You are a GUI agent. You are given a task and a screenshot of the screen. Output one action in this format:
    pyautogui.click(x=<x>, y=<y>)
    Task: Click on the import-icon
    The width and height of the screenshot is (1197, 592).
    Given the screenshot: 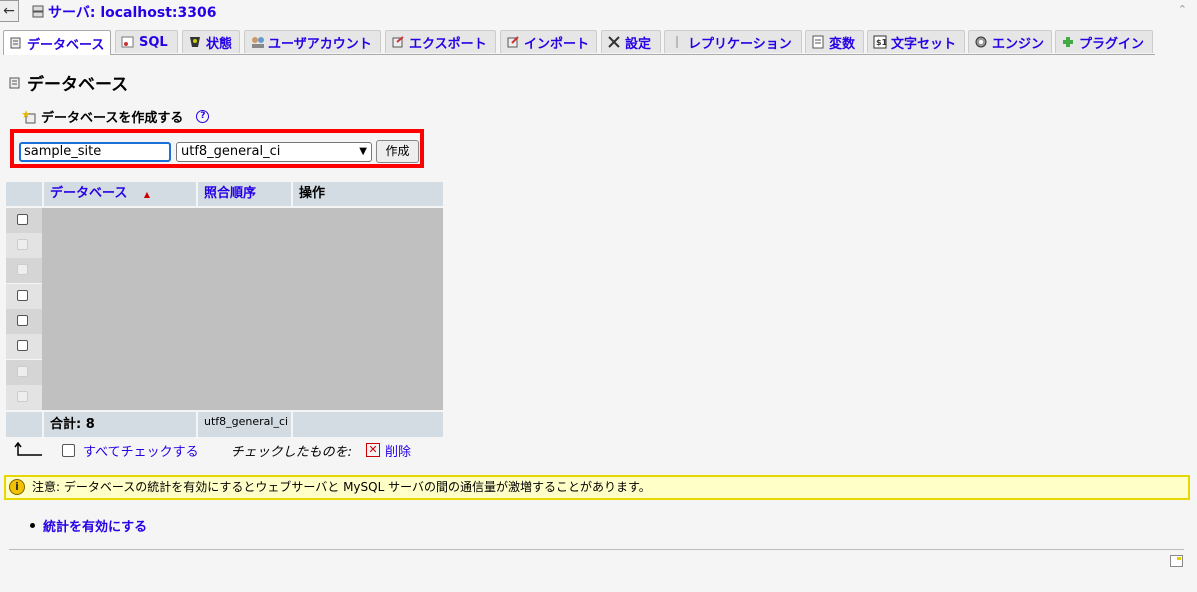 What is the action you would take?
    pyautogui.click(x=513, y=42)
    